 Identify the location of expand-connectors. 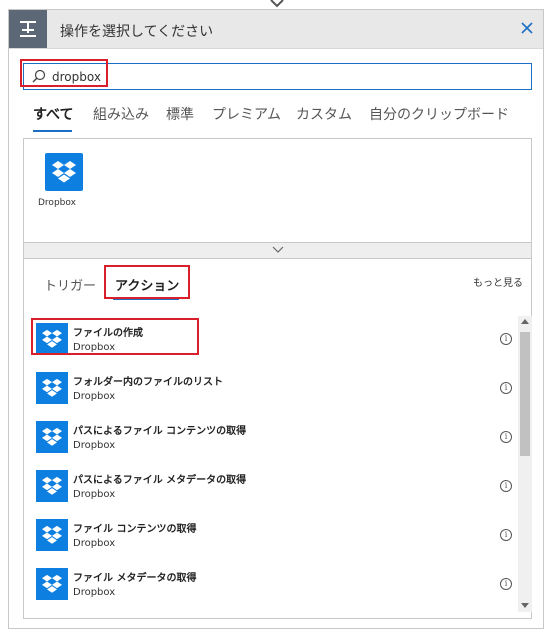
(277, 250).